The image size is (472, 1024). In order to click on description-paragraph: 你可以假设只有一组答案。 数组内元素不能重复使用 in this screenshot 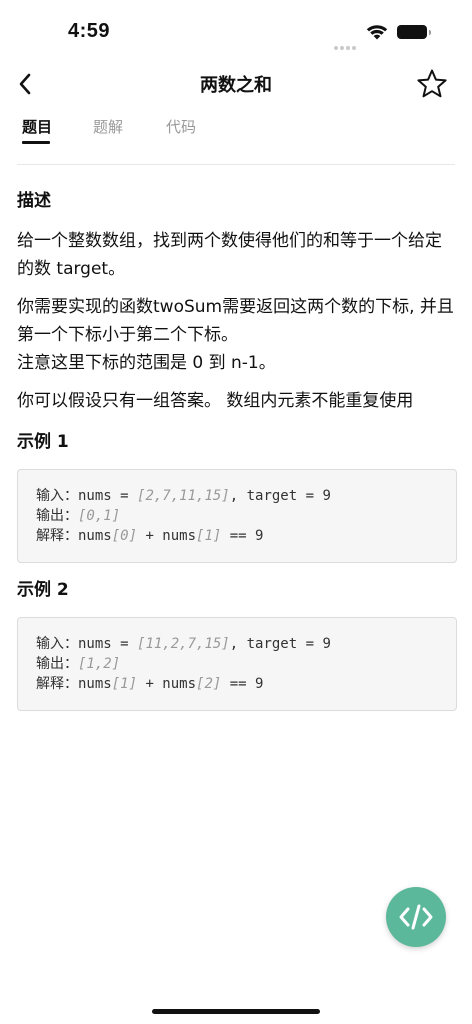, I will do `click(215, 401)`.